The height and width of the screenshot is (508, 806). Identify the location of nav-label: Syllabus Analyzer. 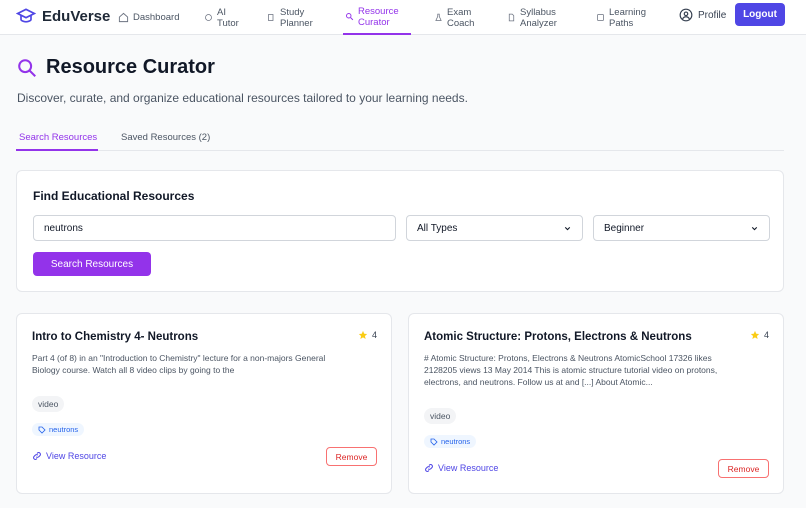
(538, 17).